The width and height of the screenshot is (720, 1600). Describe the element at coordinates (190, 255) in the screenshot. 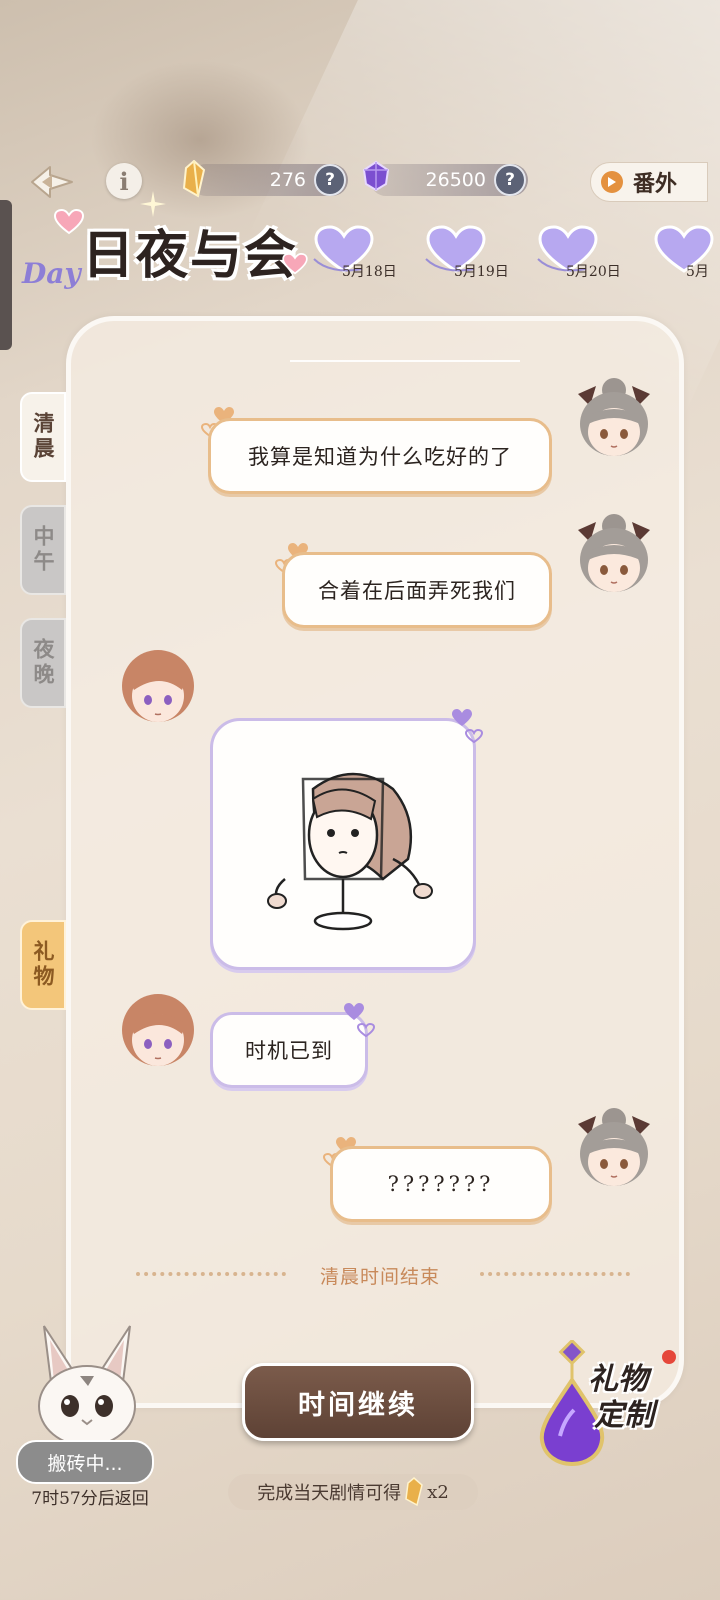

I see `title-main: 日夜与会` at that location.